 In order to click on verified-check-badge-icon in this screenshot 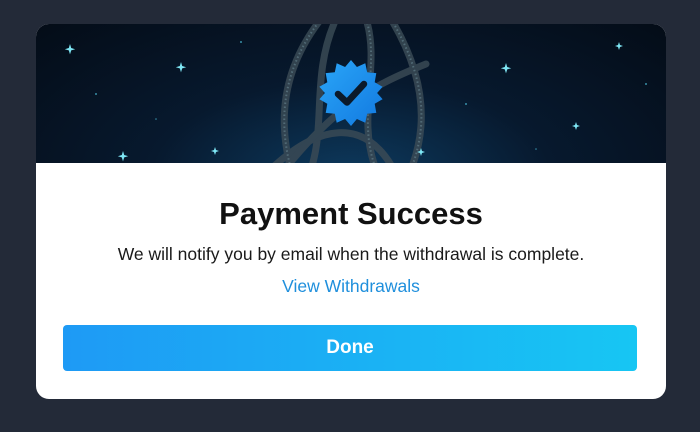, I will do `click(351, 93)`.